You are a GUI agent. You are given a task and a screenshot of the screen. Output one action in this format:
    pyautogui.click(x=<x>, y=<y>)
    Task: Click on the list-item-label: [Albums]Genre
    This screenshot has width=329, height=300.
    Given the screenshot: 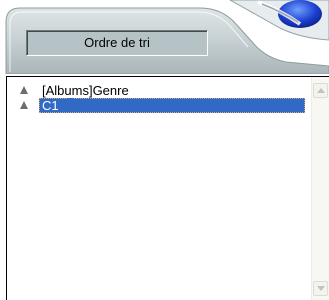 What is the action you would take?
    pyautogui.click(x=85, y=90)
    